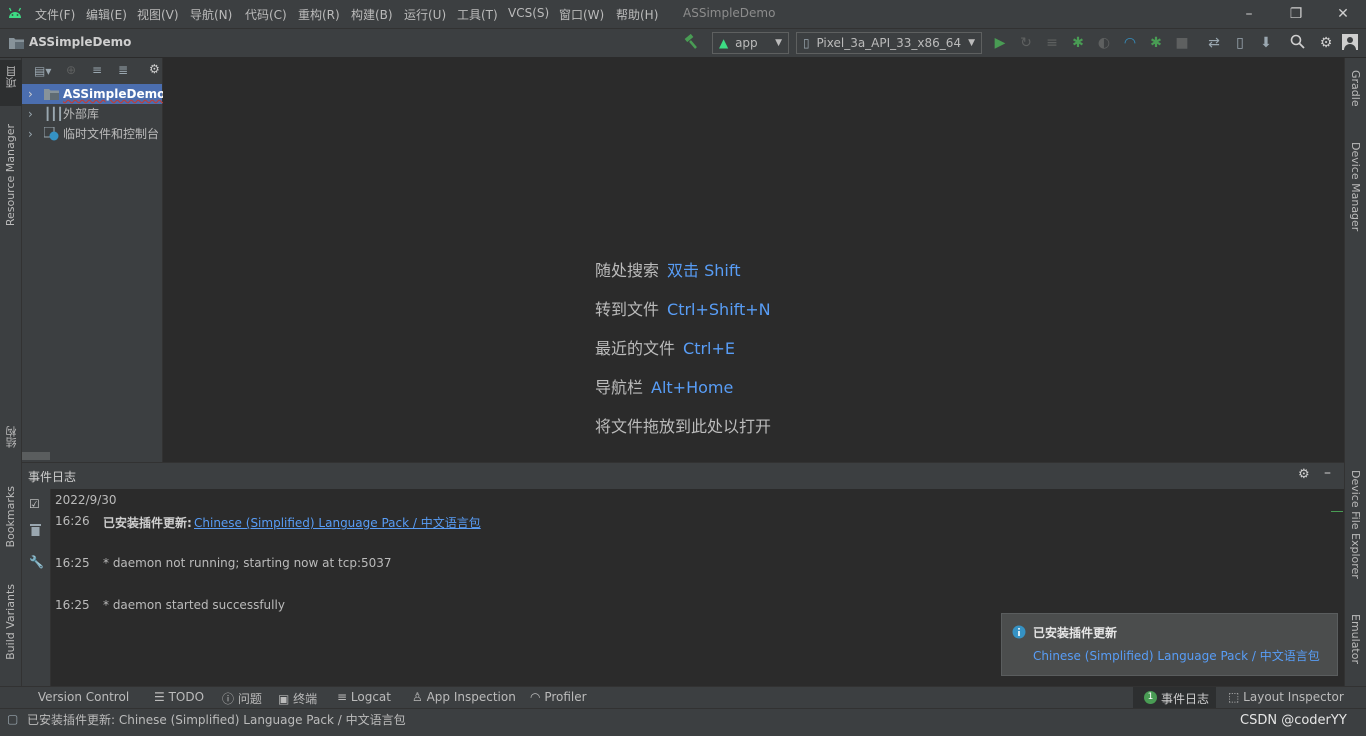 Image resolution: width=1366 pixels, height=736 pixels. Describe the element at coordinates (80, 42) in the screenshot. I see `breadcrumb-project: ASSimpleDemo` at that location.